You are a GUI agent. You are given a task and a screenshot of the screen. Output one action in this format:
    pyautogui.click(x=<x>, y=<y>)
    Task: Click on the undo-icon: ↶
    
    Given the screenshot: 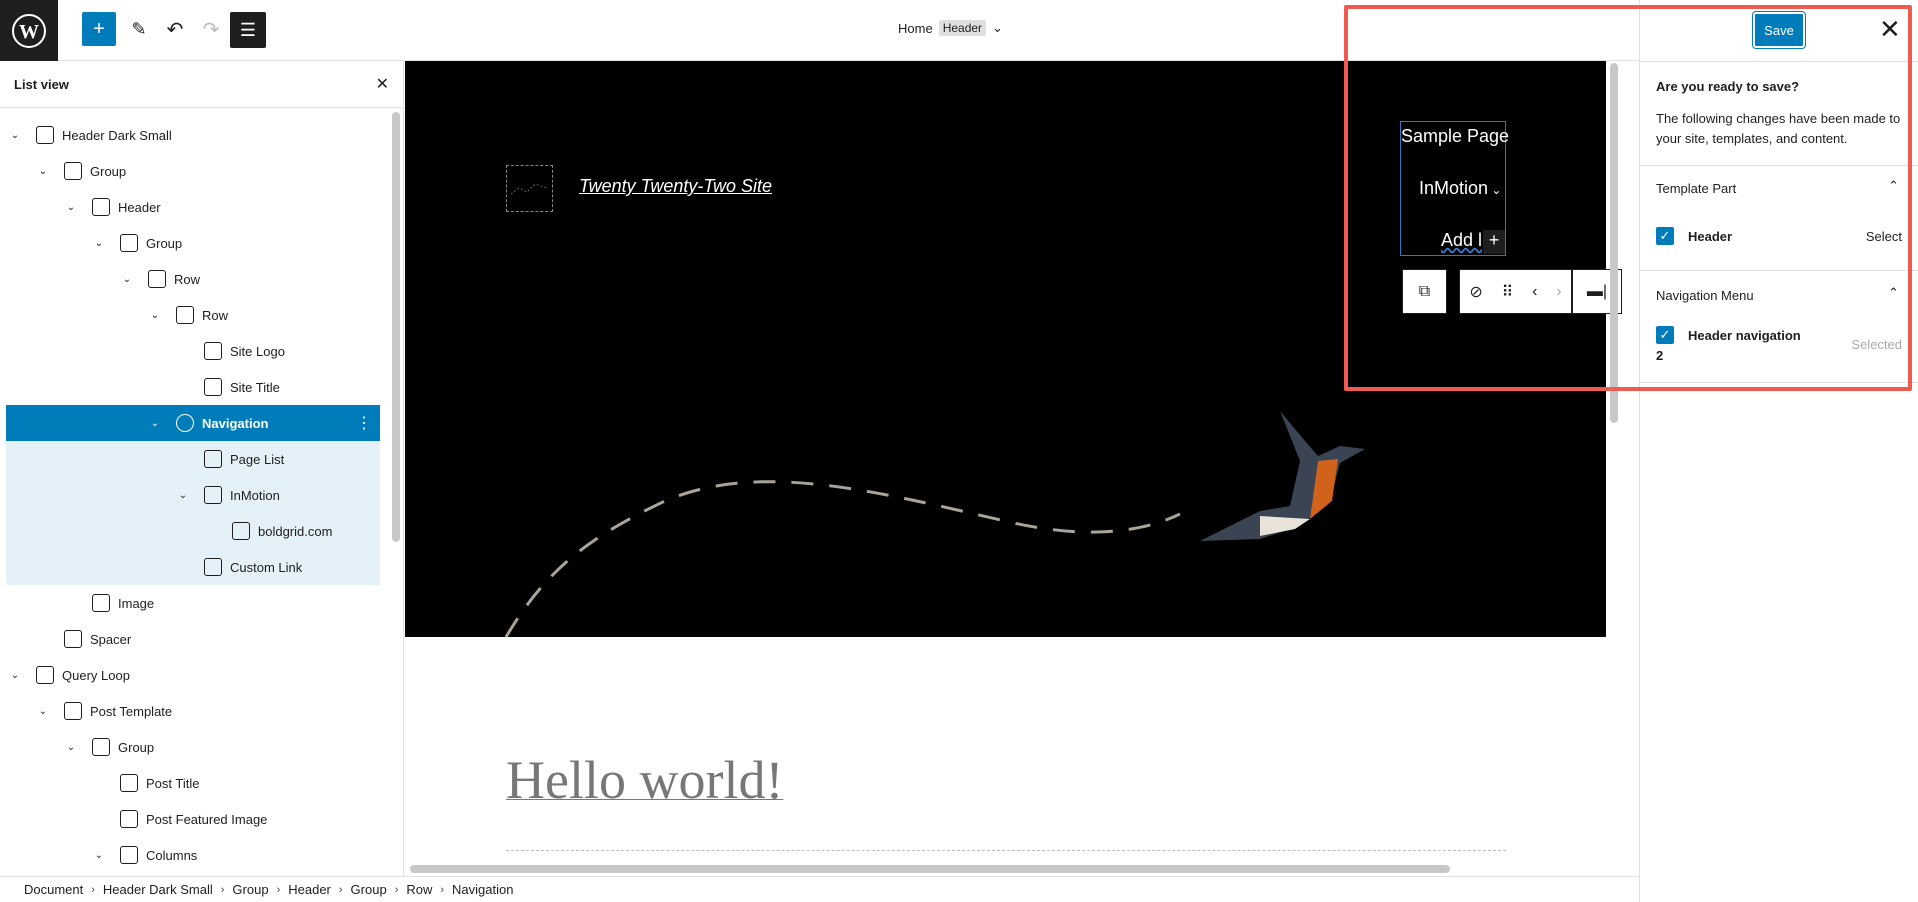 What is the action you would take?
    pyautogui.click(x=175, y=29)
    